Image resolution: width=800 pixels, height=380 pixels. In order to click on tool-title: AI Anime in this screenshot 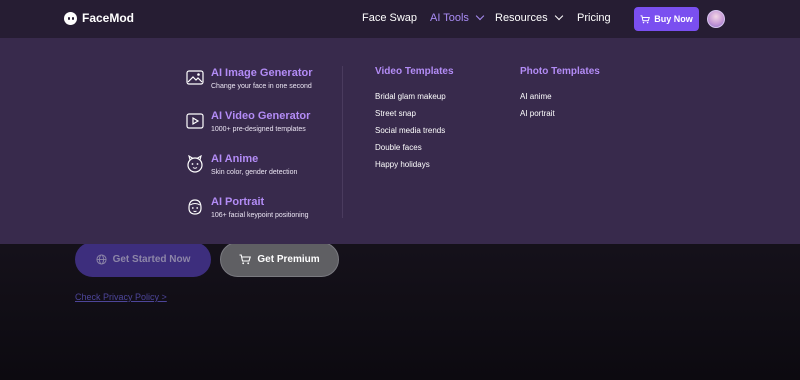, I will do `click(235, 159)`.